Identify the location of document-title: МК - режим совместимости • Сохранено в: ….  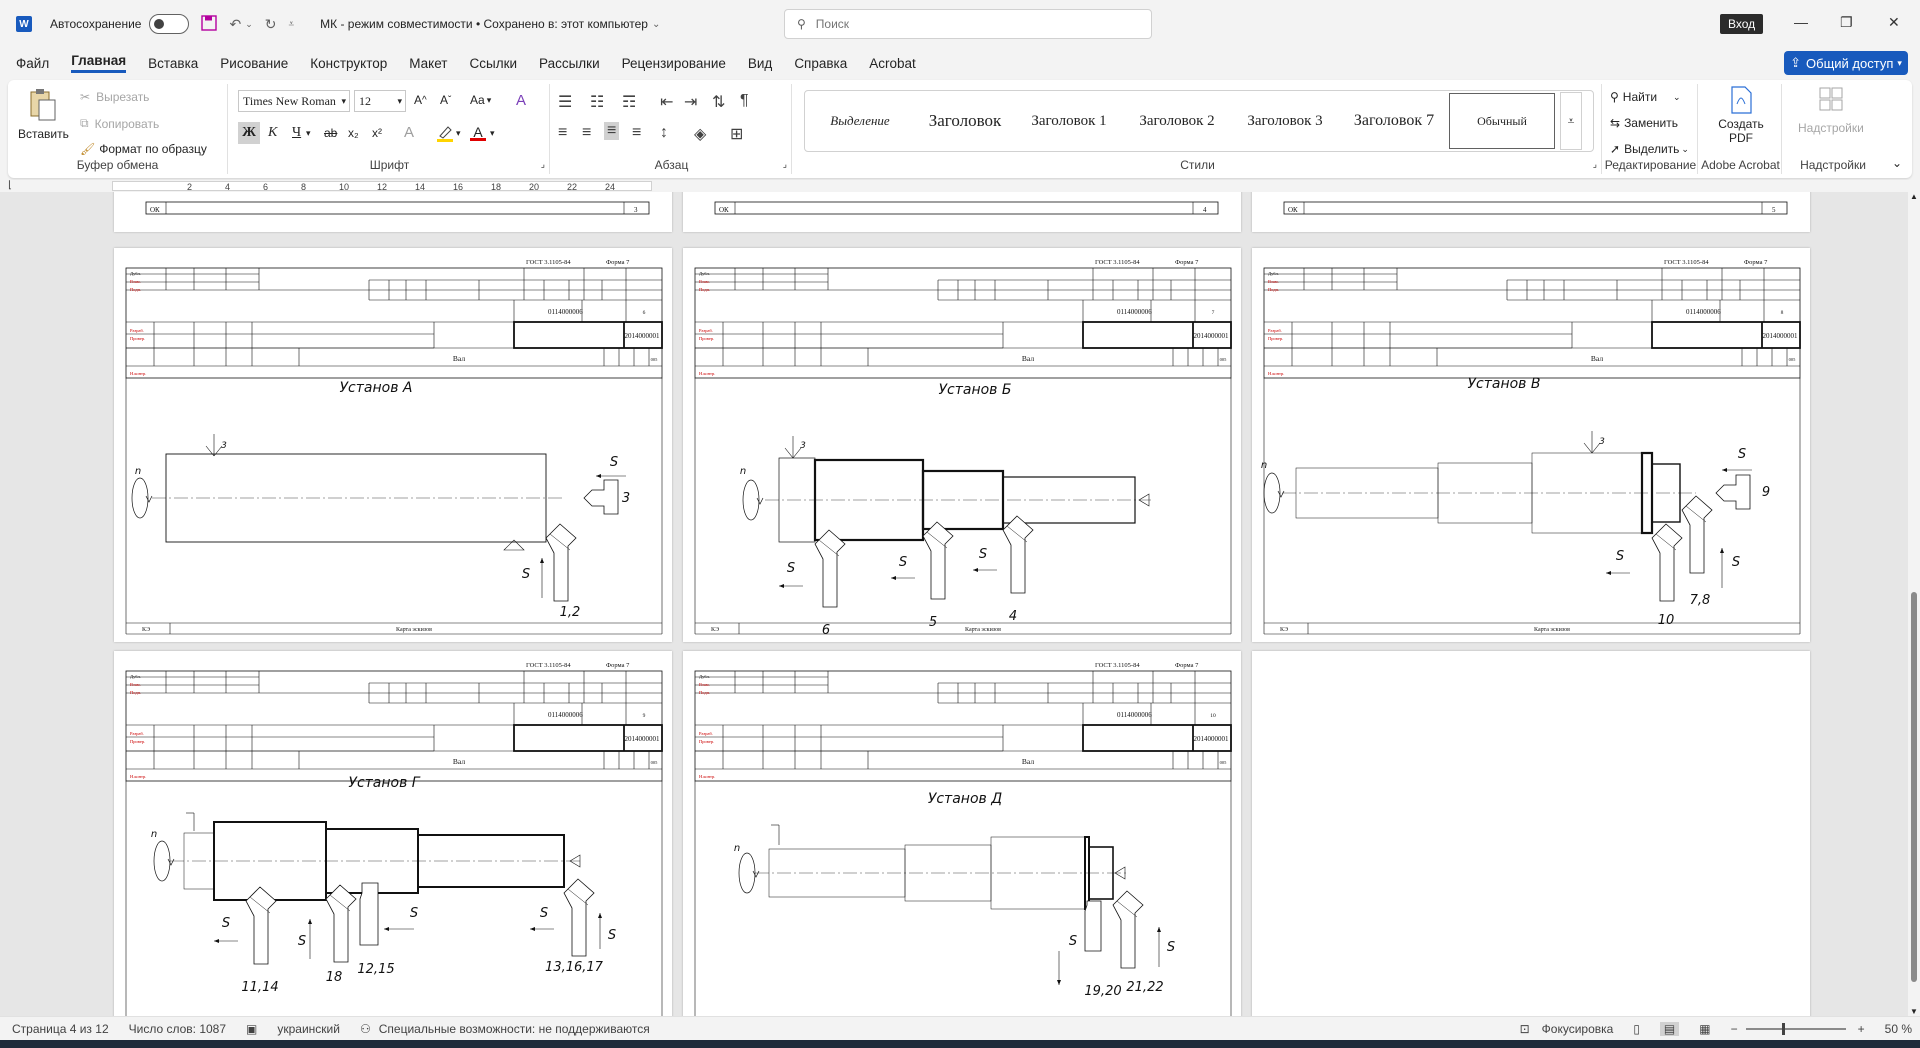
(484, 24).